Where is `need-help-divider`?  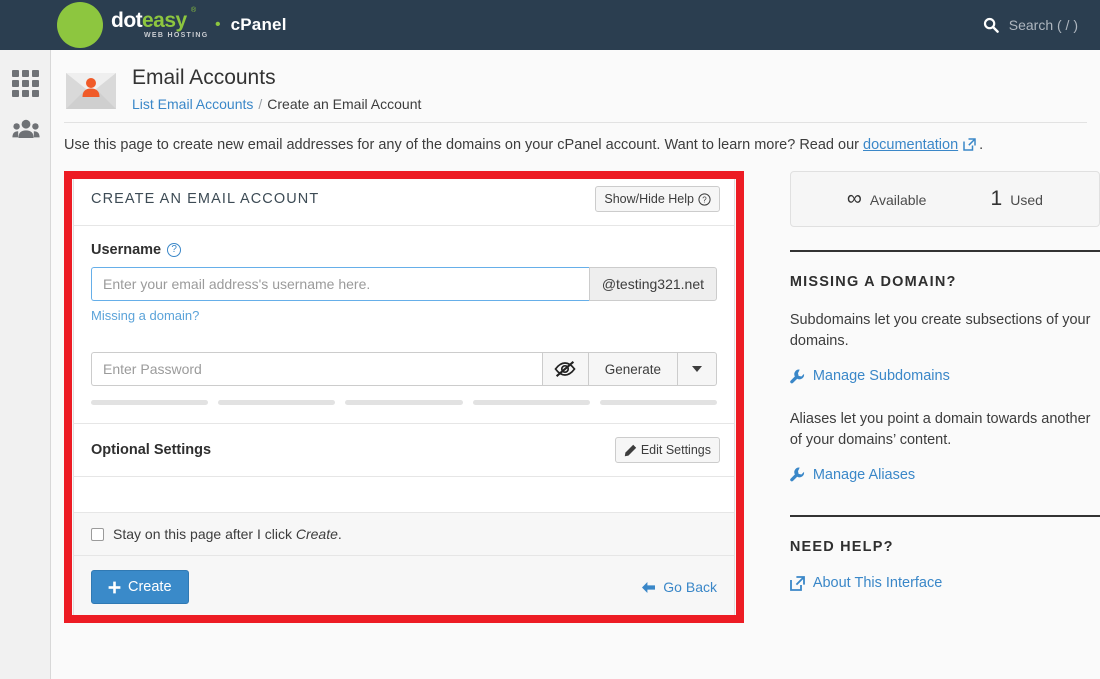
need-help-divider is located at coordinates (944, 516).